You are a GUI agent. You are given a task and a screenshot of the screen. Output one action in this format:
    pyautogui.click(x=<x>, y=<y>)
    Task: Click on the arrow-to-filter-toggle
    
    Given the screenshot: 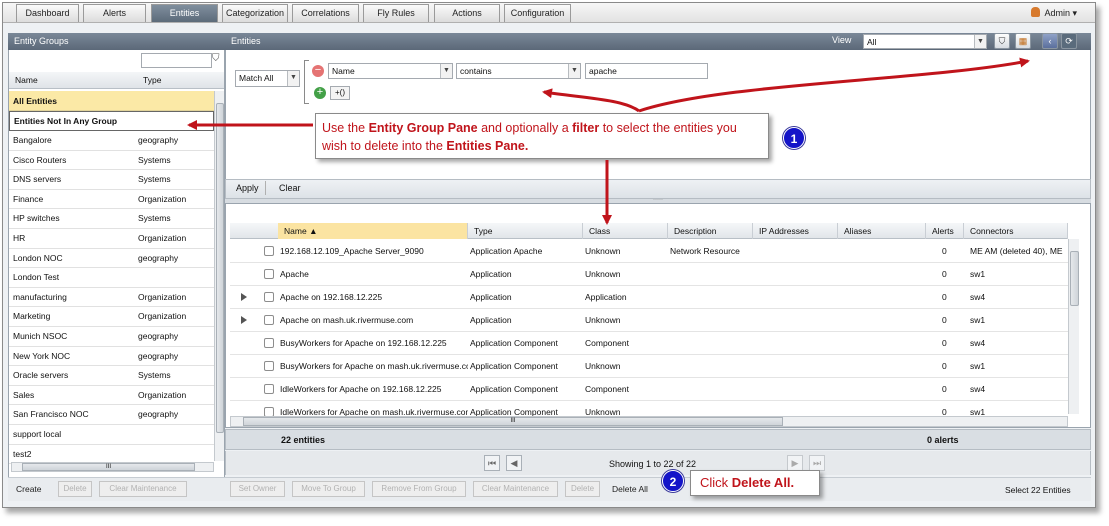 What is the action you would take?
    pyautogui.click(x=834, y=85)
    